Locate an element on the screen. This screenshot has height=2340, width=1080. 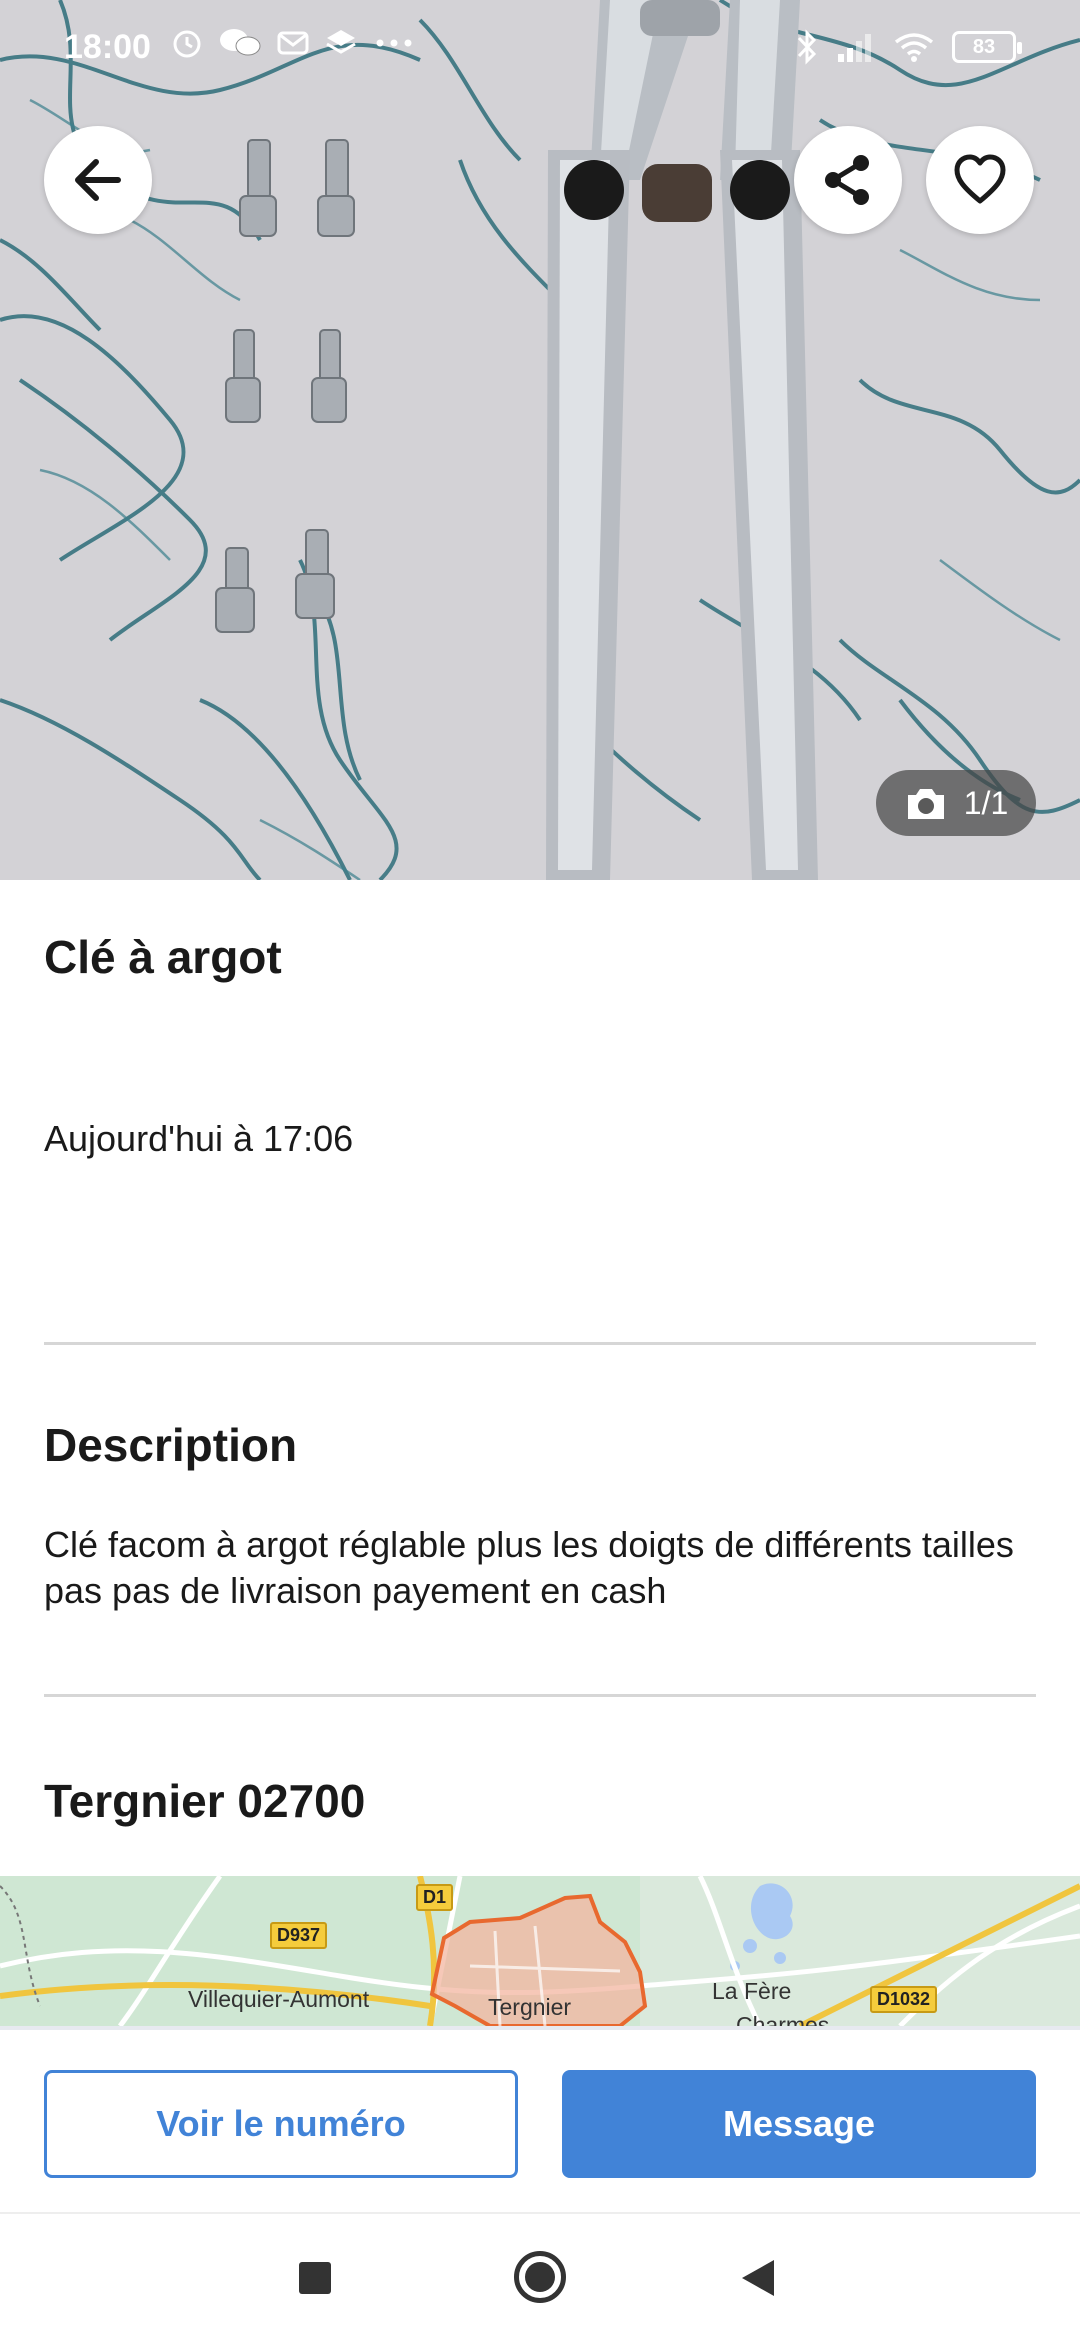
description-heading: Description is located at coordinates (171, 1445).